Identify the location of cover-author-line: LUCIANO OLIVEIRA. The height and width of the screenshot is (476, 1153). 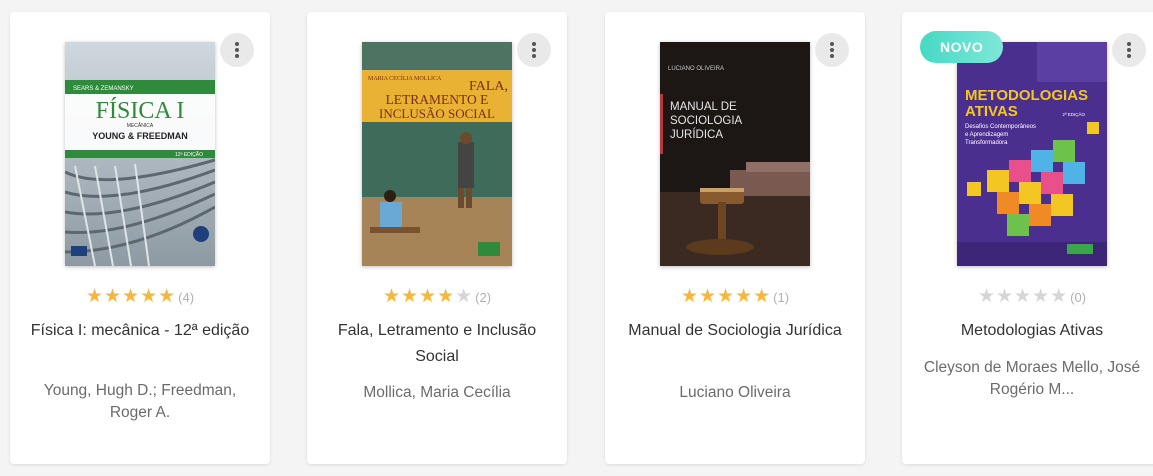
(696, 69).